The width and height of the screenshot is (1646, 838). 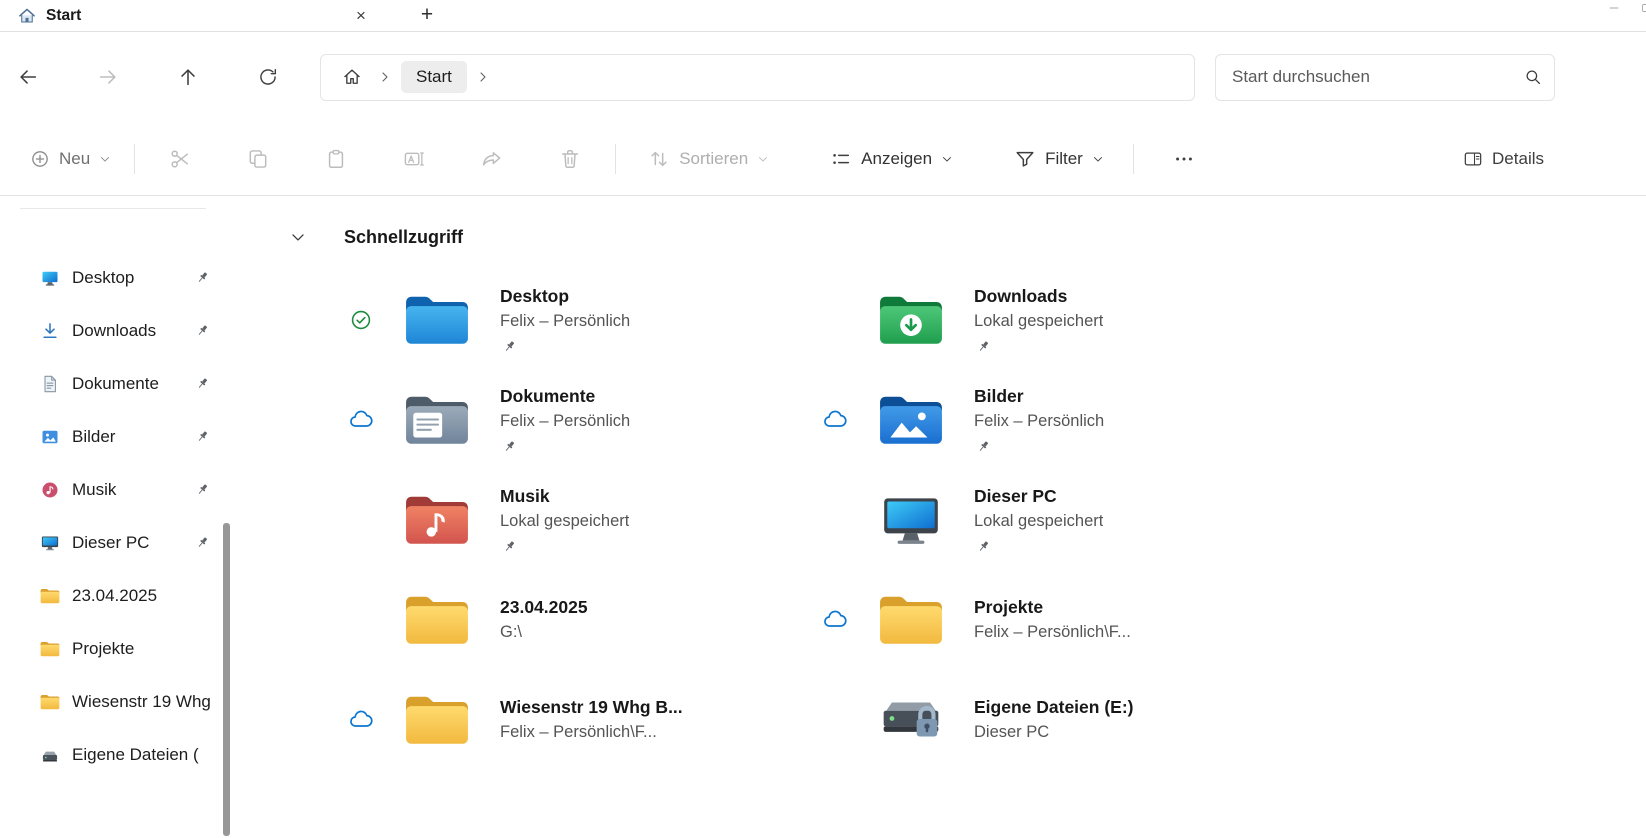 What do you see at coordinates (361, 16) in the screenshot?
I see `close-tab-button: ×` at bounding box center [361, 16].